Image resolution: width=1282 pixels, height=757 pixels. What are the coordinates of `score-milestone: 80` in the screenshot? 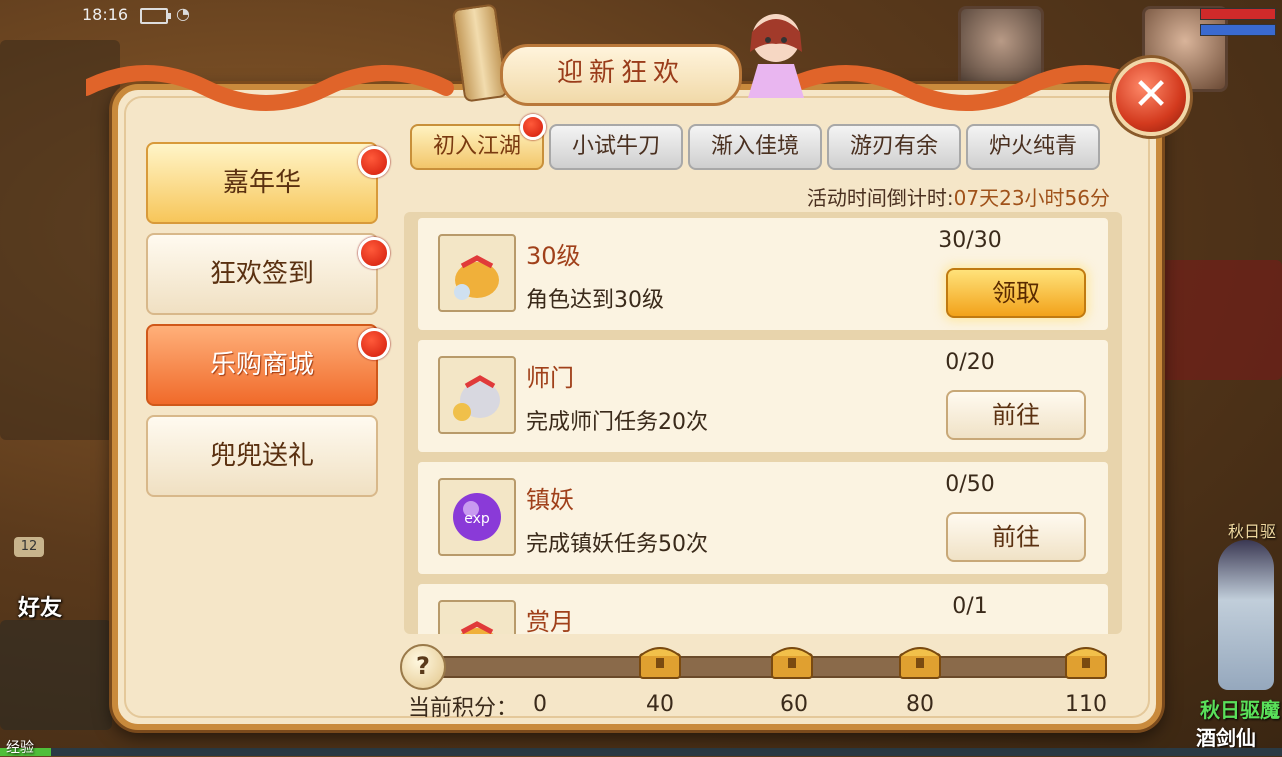 It's located at (920, 704).